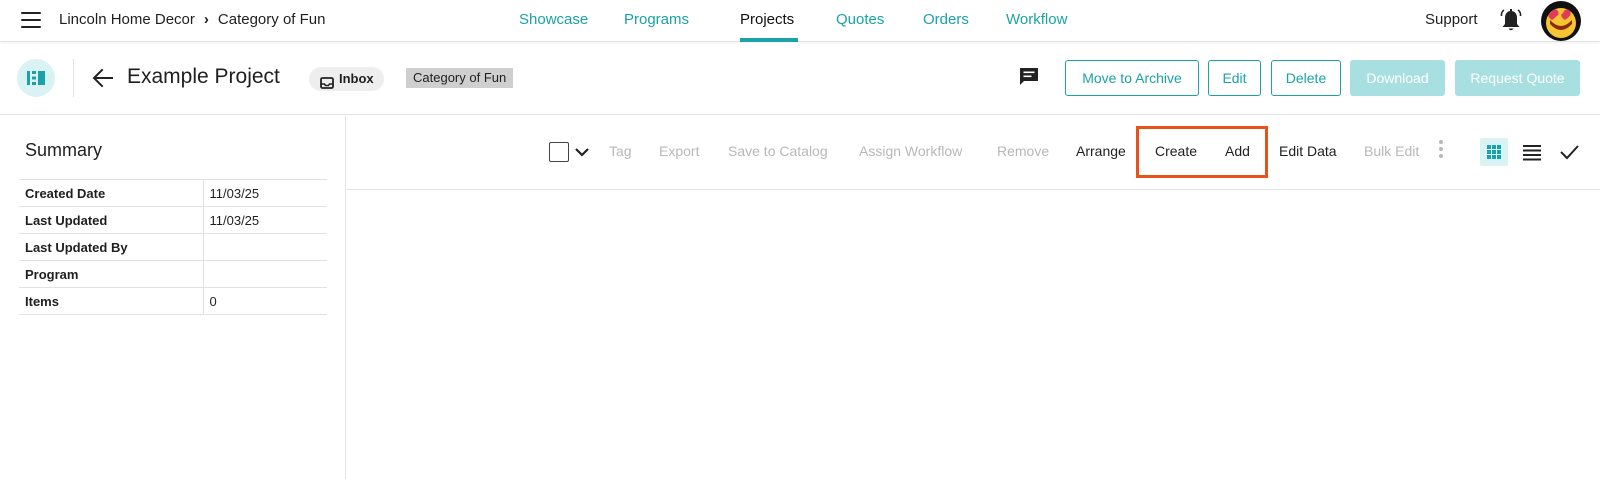 Image resolution: width=1600 pixels, height=479 pixels. Describe the element at coordinates (1306, 78) in the screenshot. I see `delete-button: Delete` at that location.